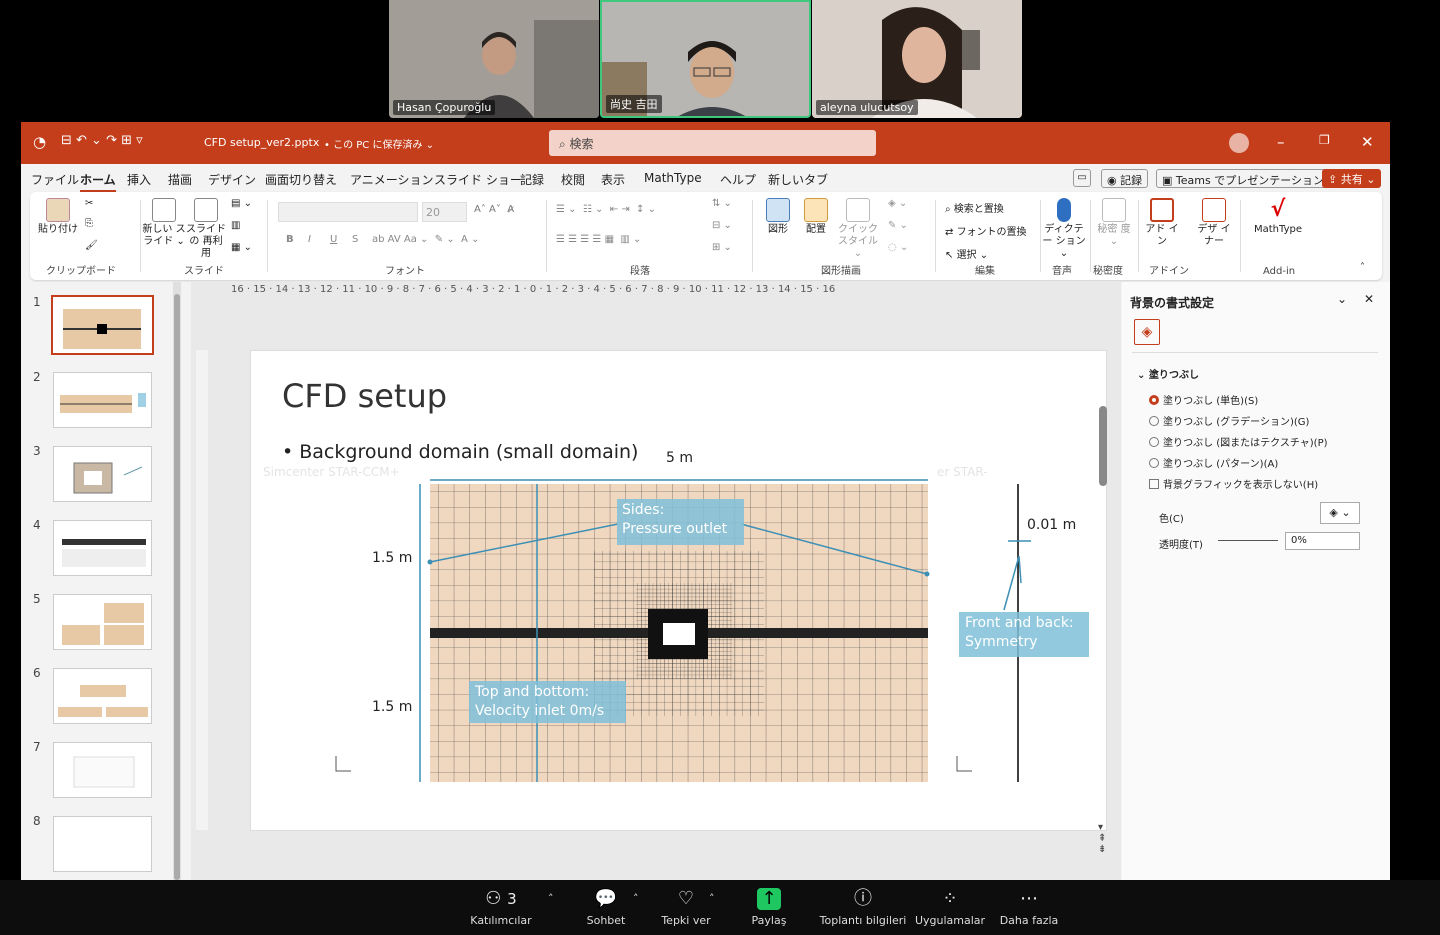  I want to click on new-slide-button: 新しい スライド ⌄, so click(164, 223).